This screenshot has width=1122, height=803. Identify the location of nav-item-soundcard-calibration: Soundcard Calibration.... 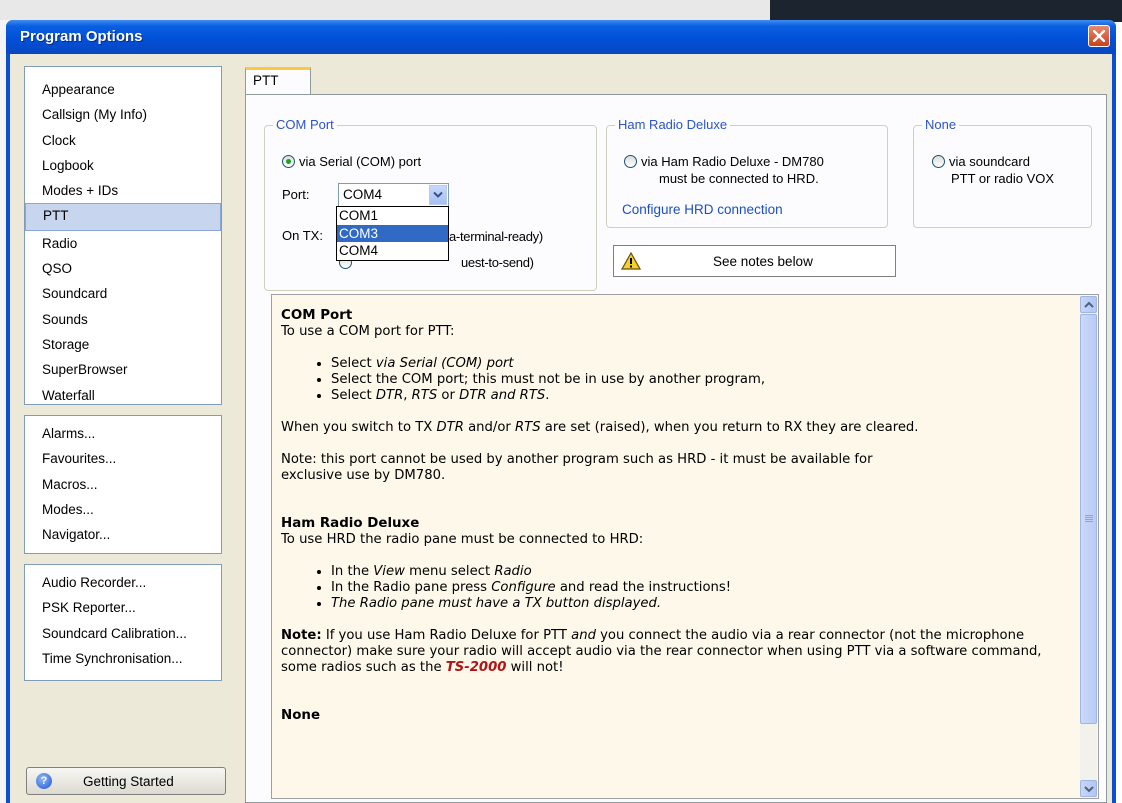
(123, 633).